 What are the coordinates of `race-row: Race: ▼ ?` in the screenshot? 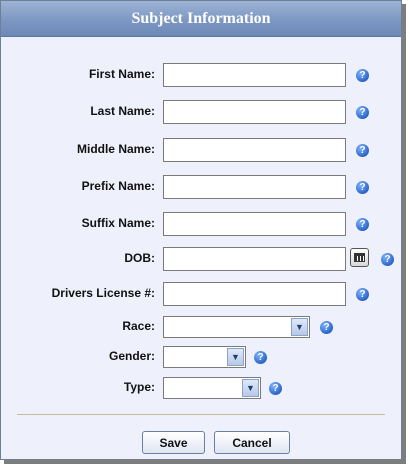 It's located at (201, 327).